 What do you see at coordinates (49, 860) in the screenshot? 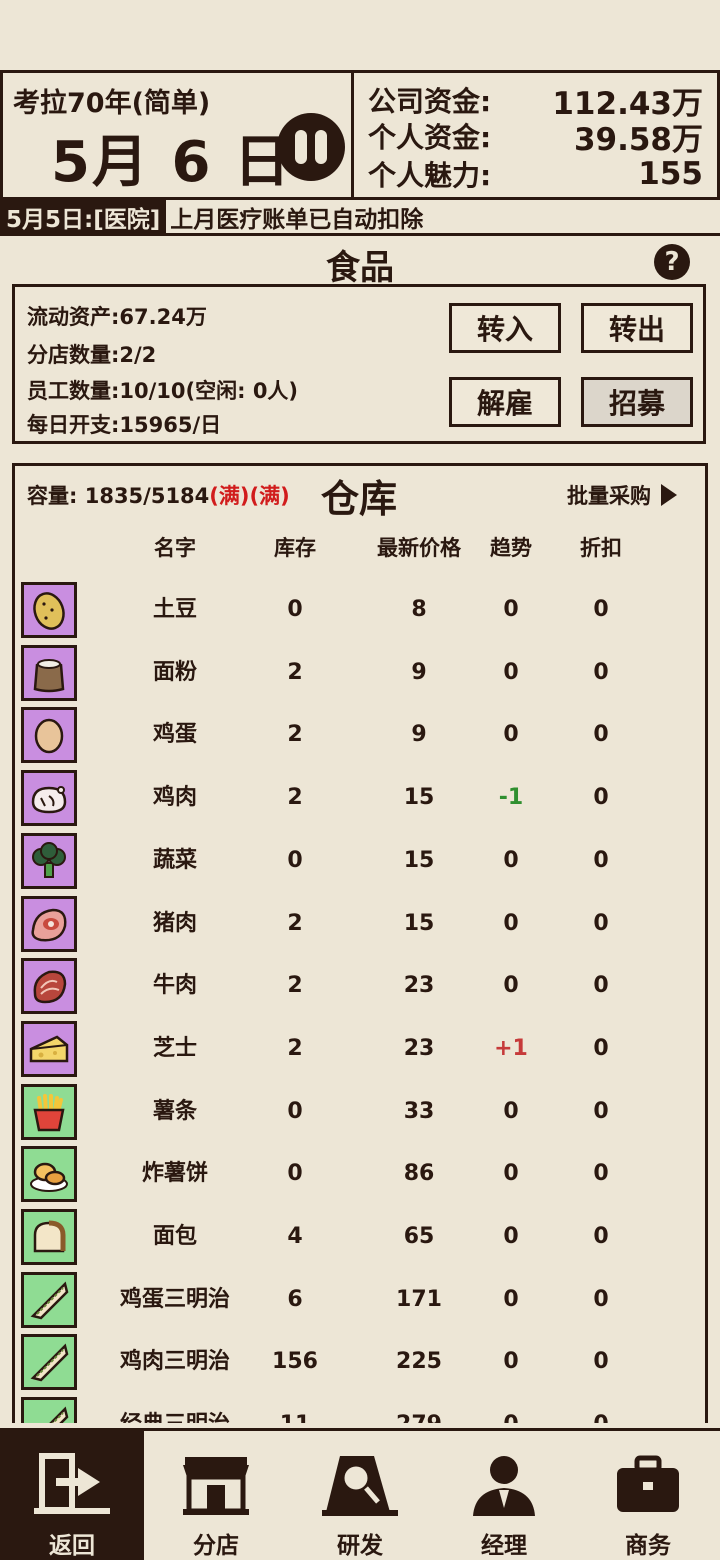
I see `broccoli-icon` at bounding box center [49, 860].